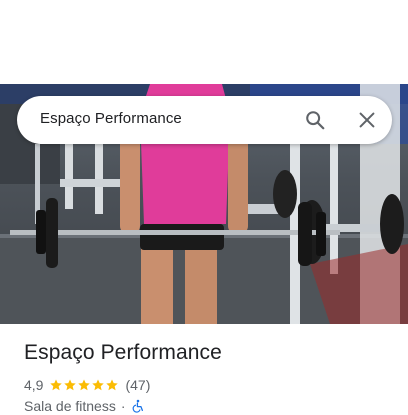 This screenshot has height=415, width=408. What do you see at coordinates (111, 118) in the screenshot?
I see `search-input: Espaço Performance` at bounding box center [111, 118].